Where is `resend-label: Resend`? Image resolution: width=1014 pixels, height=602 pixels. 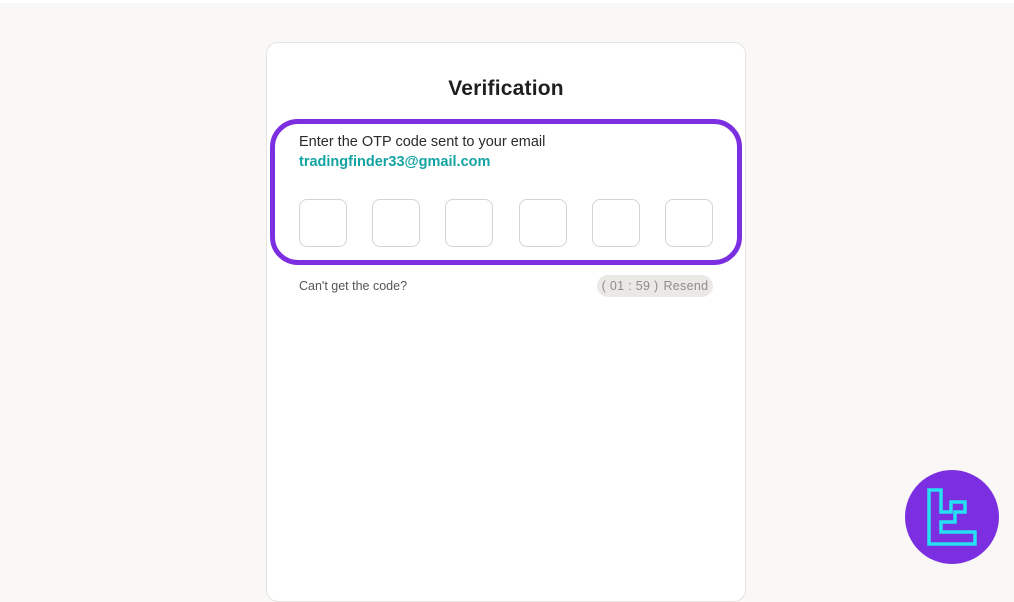
resend-label: Resend is located at coordinates (686, 286).